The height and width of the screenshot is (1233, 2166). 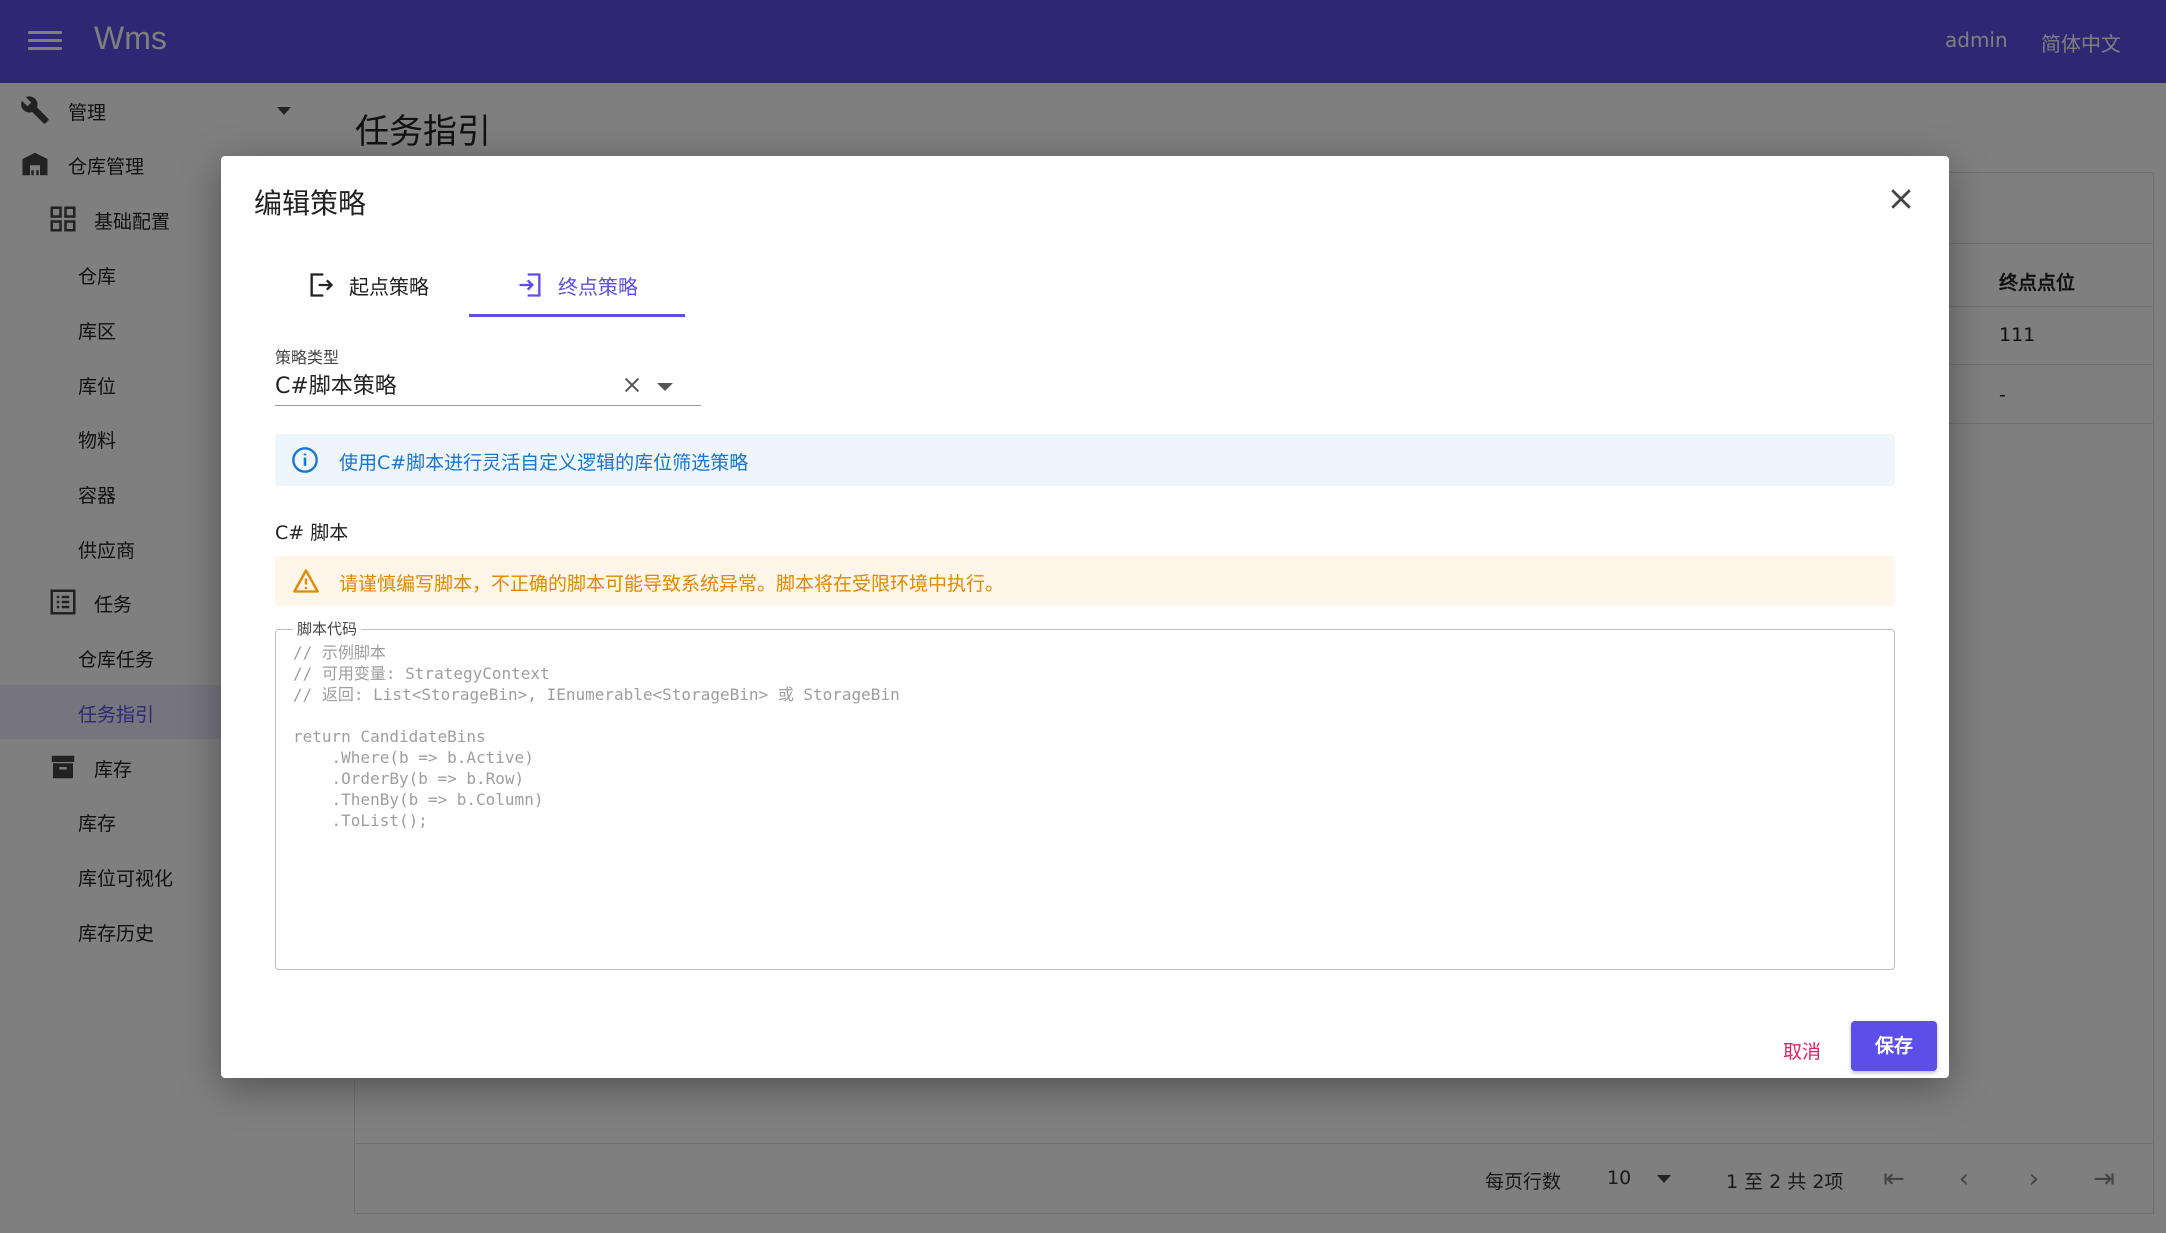 I want to click on tab-label: 终点策略, so click(x=598, y=286).